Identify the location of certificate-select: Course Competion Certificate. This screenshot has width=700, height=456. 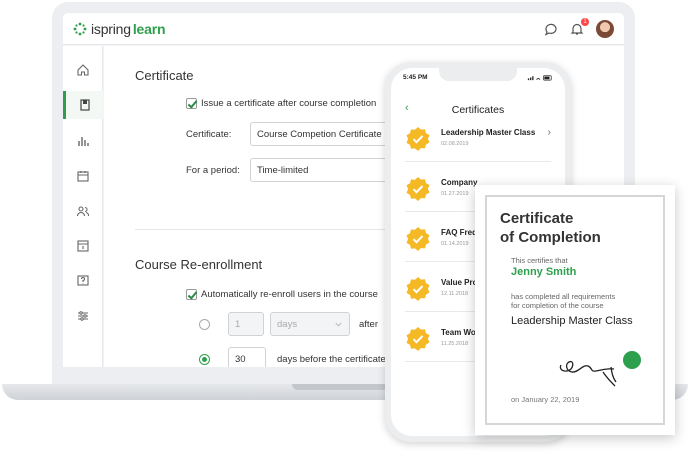
(320, 134).